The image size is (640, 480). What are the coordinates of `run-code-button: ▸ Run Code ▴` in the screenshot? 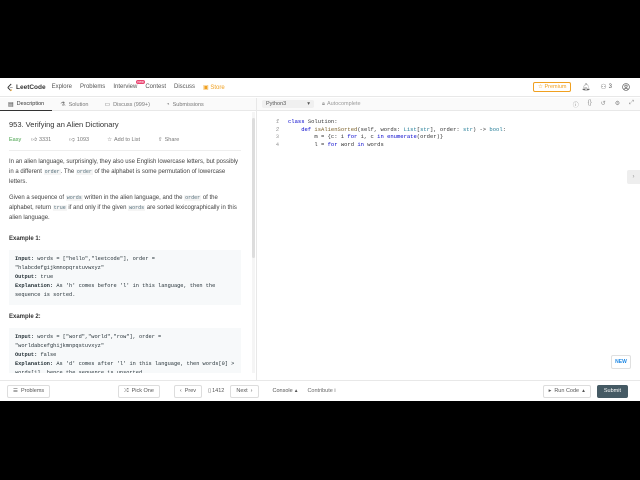 It's located at (566, 391).